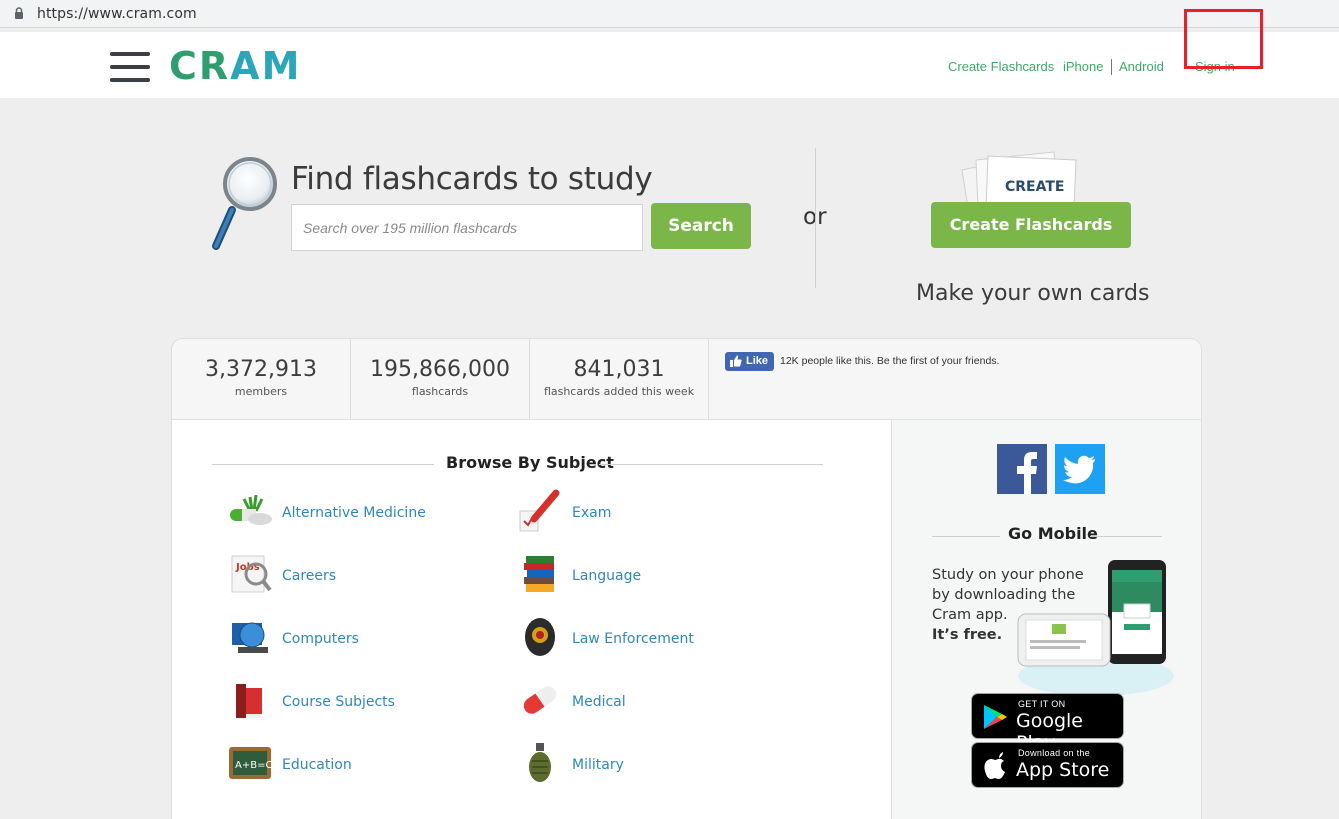  Describe the element at coordinates (338, 702) in the screenshot. I see `subject-link-course-subjects: Course Subjects` at that location.